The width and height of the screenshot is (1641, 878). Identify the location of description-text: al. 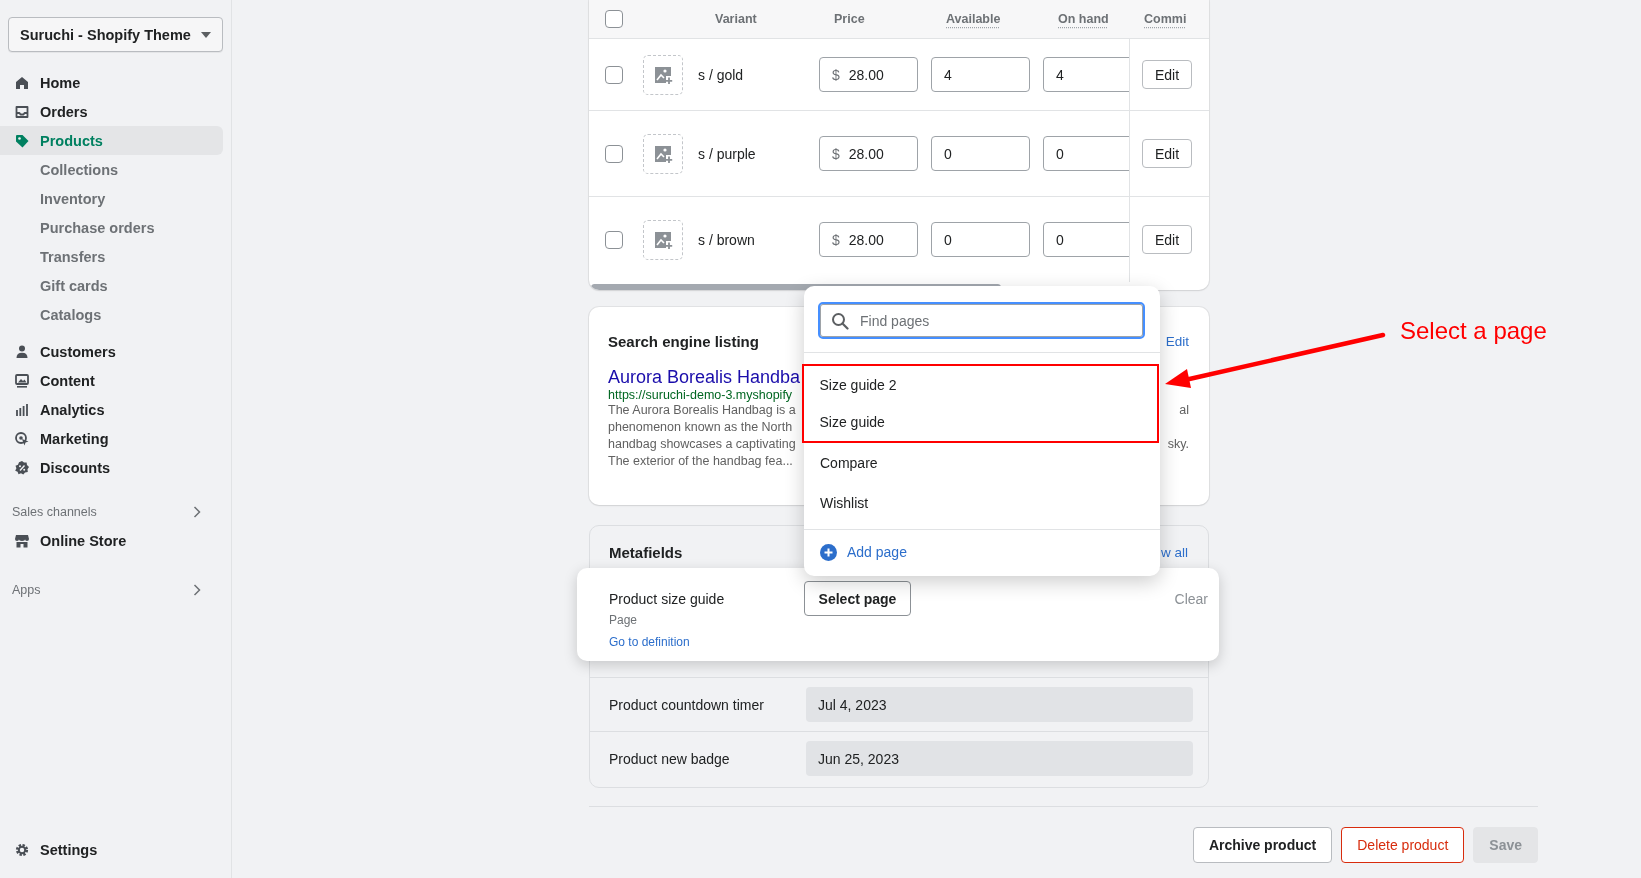
(1184, 410).